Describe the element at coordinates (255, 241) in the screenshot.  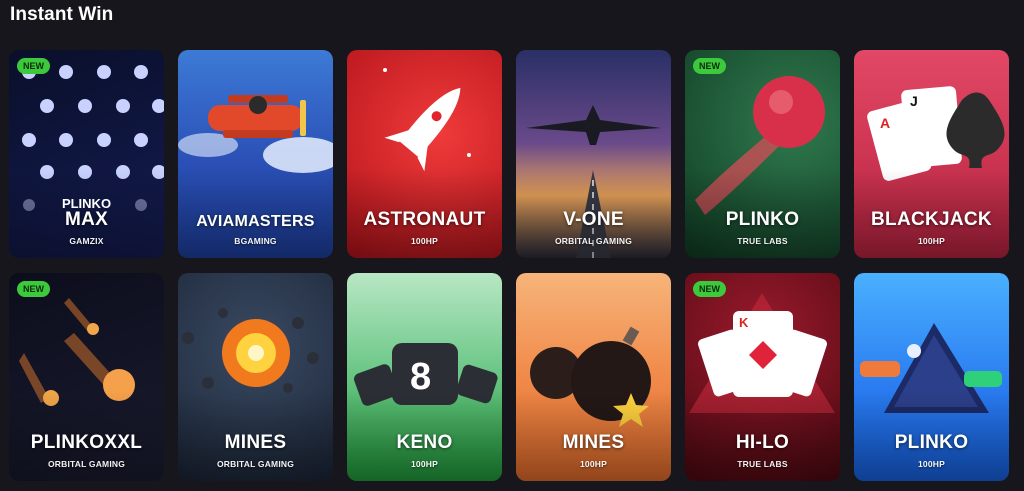
I see `game-provider: BGAMING` at that location.